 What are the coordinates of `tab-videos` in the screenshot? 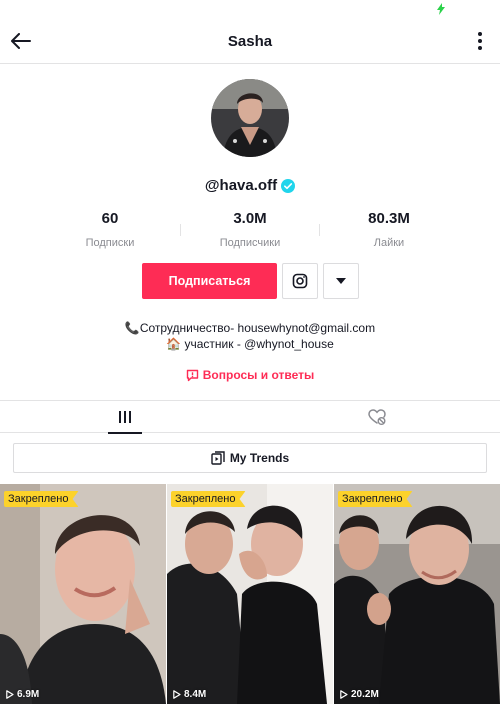 It's located at (125, 417).